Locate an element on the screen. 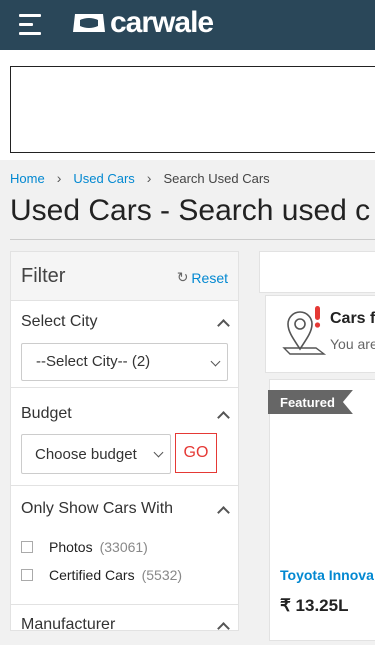  certified-checkbox-row: Certified Cars (5532) is located at coordinates (101, 575).